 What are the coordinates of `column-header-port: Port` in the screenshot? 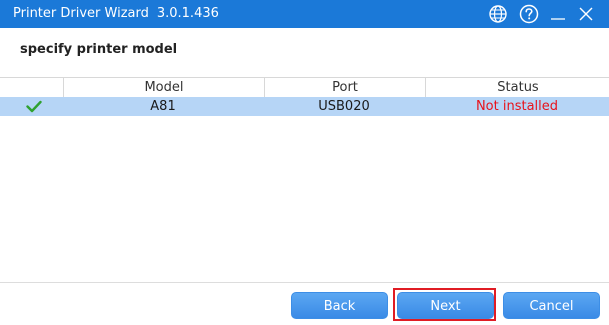 It's located at (344, 87).